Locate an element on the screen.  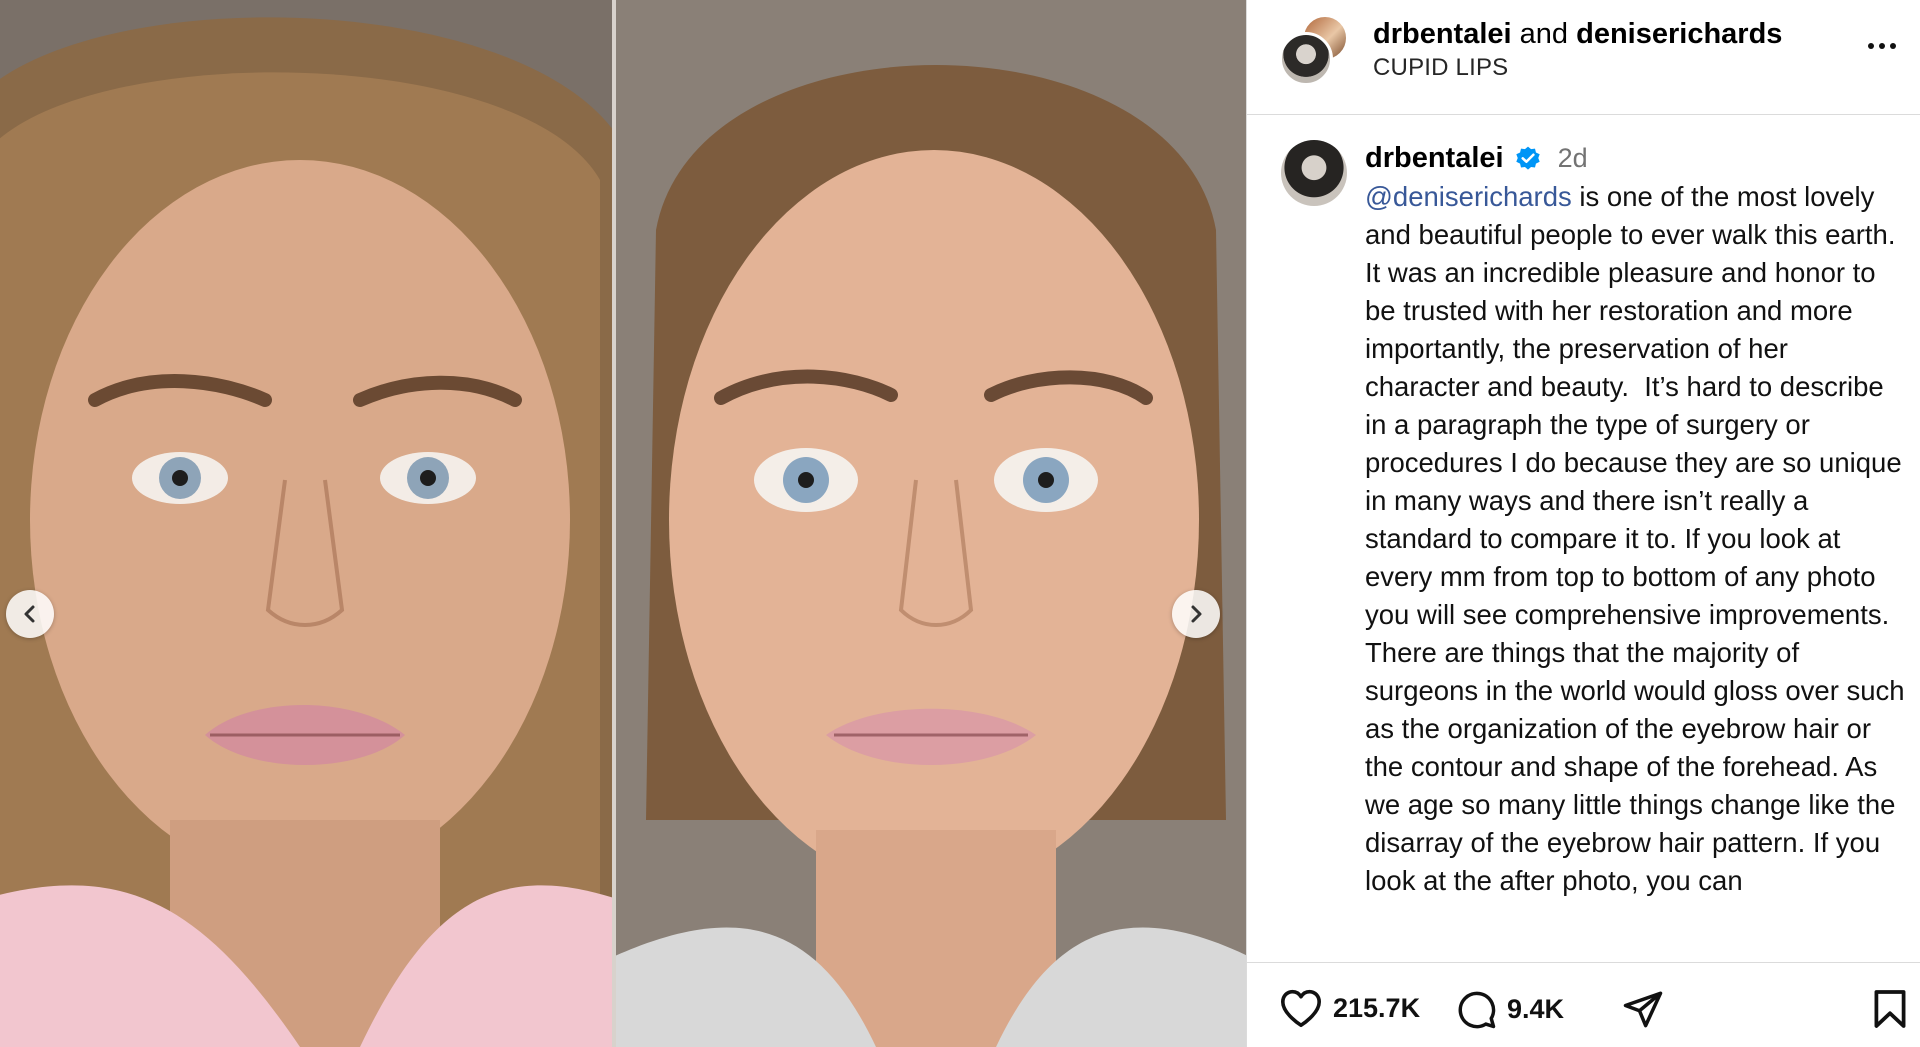
chevron-left-icon is located at coordinates (29, 614).